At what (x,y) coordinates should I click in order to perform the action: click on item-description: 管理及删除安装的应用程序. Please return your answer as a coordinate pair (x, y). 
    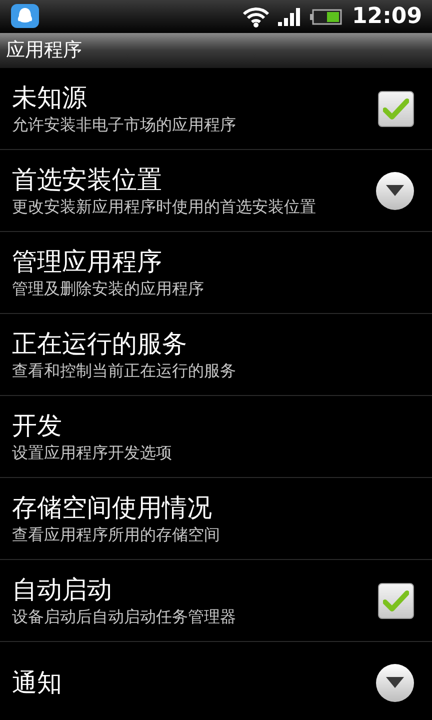
    Looking at the image, I should click on (108, 289).